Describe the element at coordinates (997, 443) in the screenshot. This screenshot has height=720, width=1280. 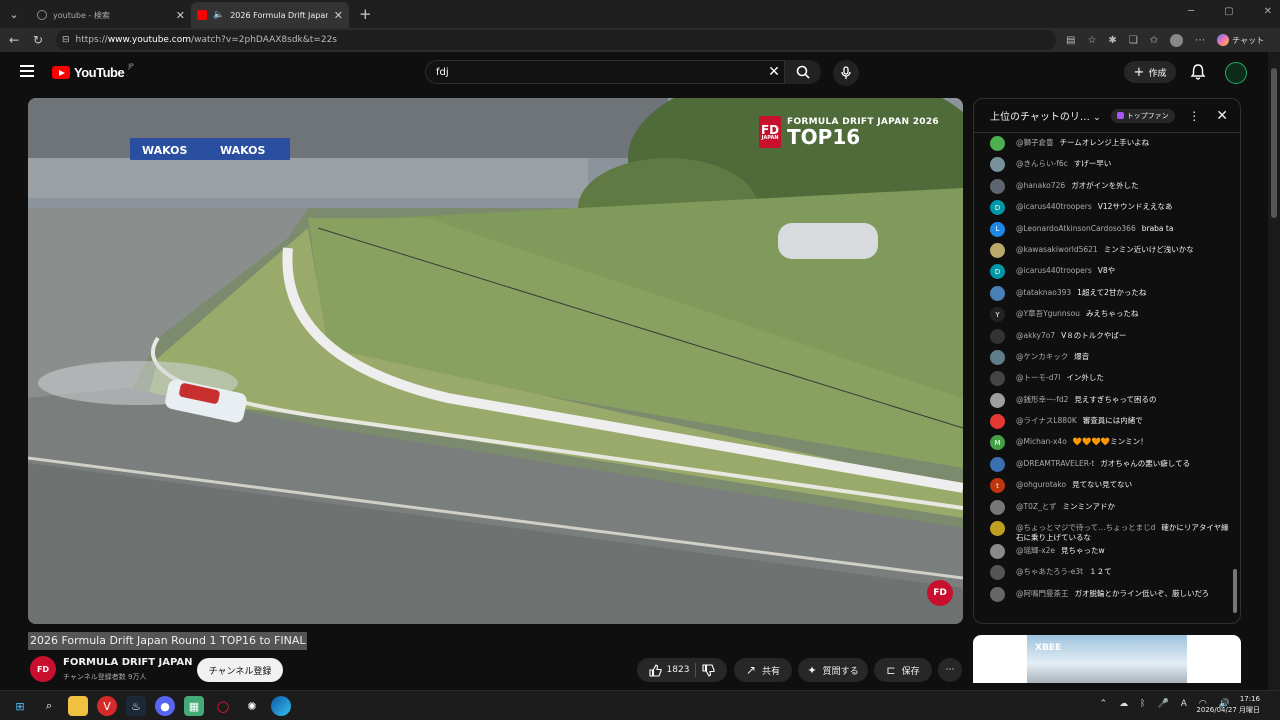
I see `chat-avatar: M` at that location.